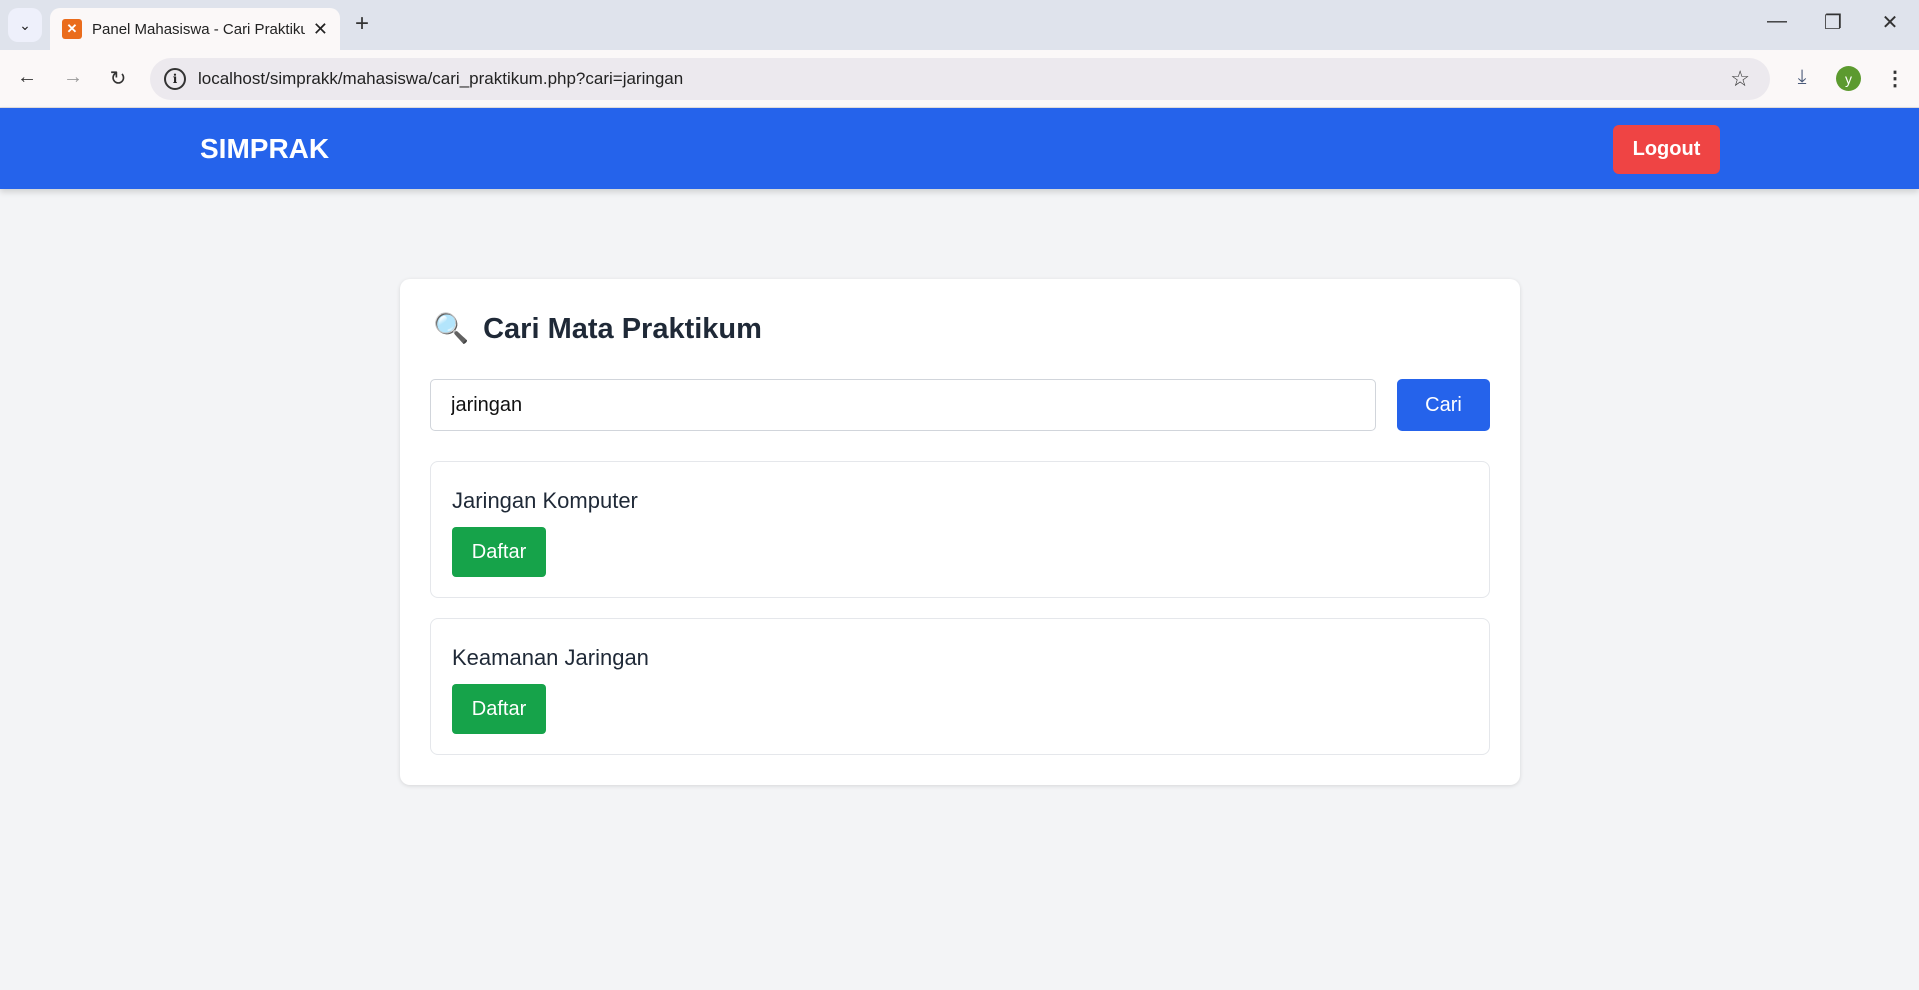 The image size is (1919, 990). Describe the element at coordinates (1802, 77) in the screenshot. I see `download-icon: ⤓` at that location.